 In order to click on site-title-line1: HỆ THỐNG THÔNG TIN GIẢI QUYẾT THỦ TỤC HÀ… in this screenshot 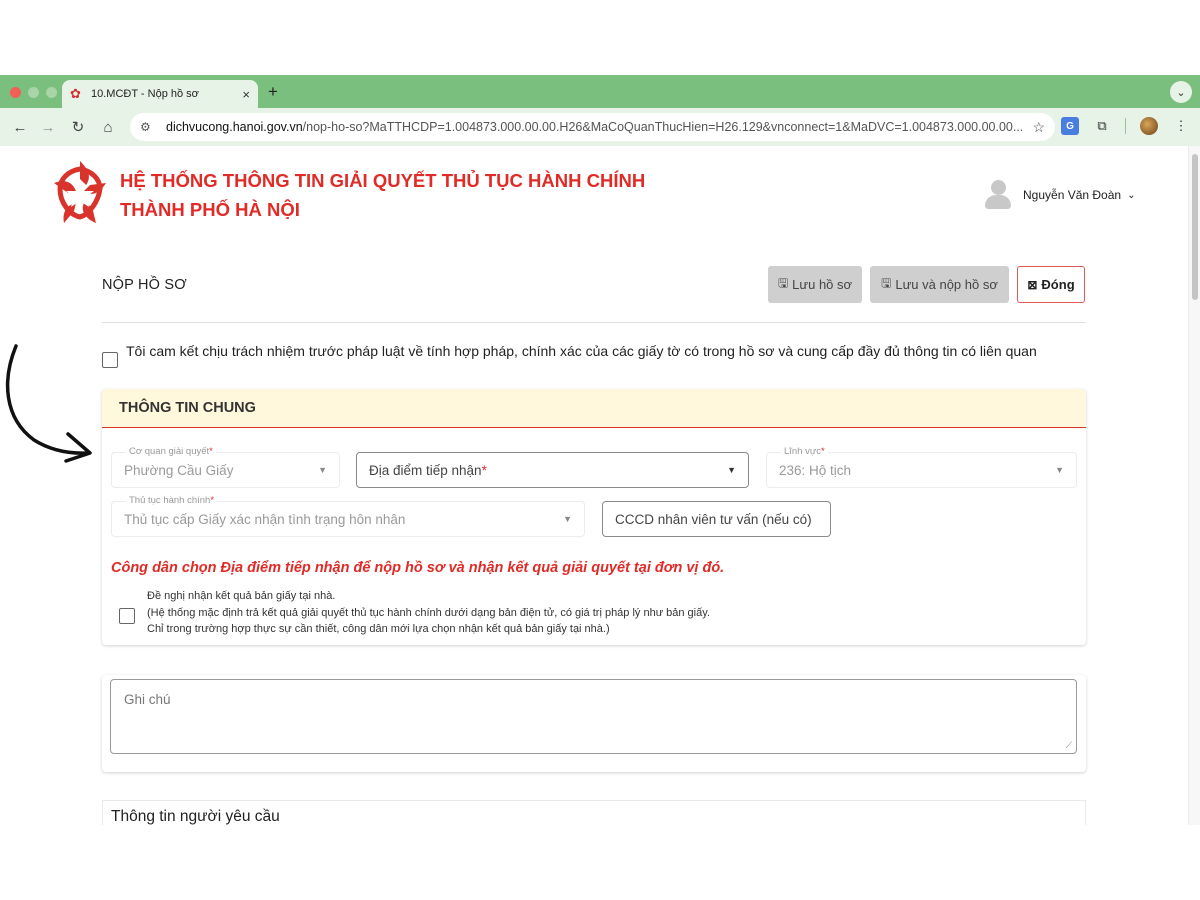, I will do `click(383, 180)`.